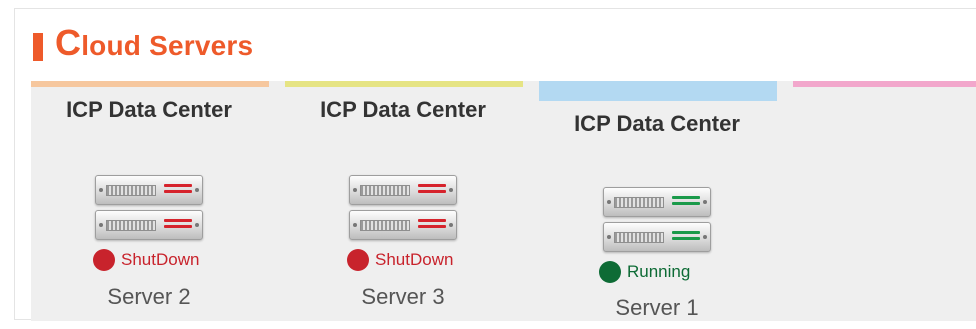  Describe the element at coordinates (659, 271) in the screenshot. I see `status-text: Running` at that location.